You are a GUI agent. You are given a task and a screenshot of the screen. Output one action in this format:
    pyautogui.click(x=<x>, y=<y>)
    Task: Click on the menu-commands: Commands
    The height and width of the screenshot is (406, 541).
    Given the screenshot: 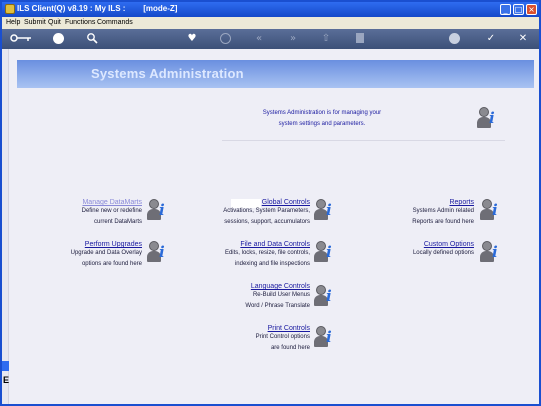 What is the action you would take?
    pyautogui.click(x=115, y=22)
    